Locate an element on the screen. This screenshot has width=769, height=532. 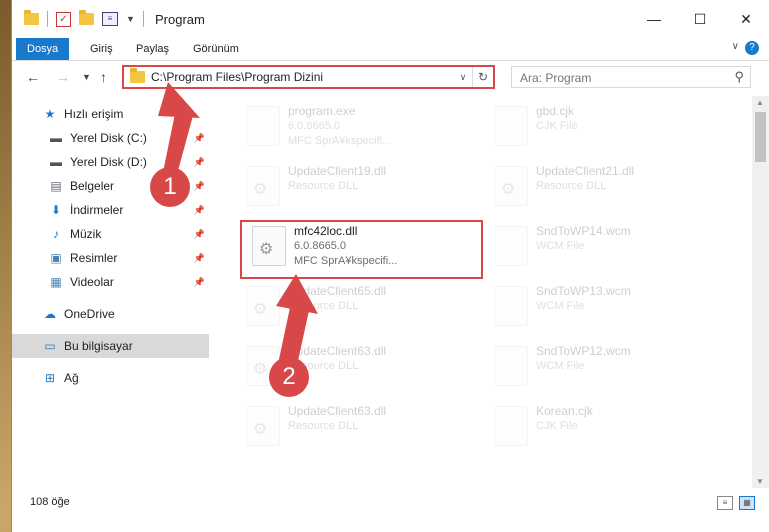
arrow-2-head is located at coordinates (297, 294).